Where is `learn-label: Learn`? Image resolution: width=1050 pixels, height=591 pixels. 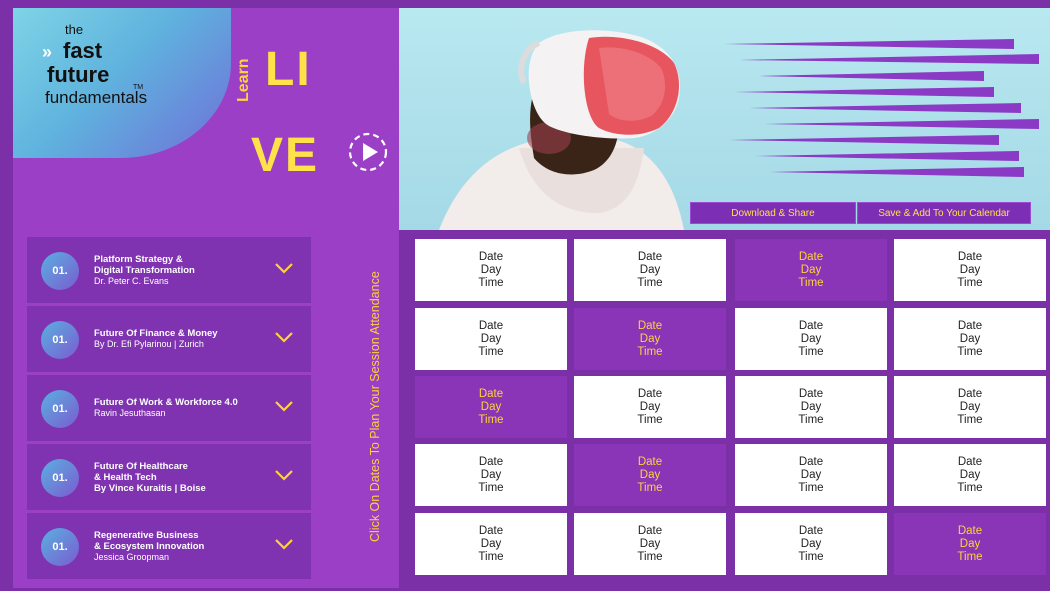 learn-label: Learn is located at coordinates (243, 80).